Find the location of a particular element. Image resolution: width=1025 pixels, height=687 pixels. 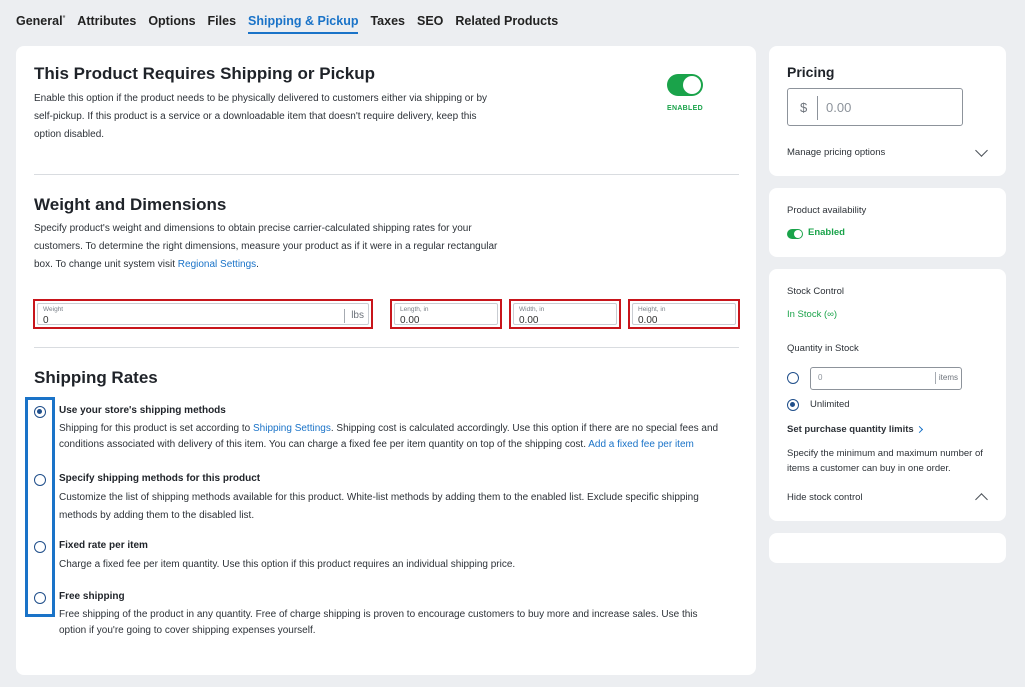

hide-stock-link: Hide stock control is located at coordinates (825, 497).